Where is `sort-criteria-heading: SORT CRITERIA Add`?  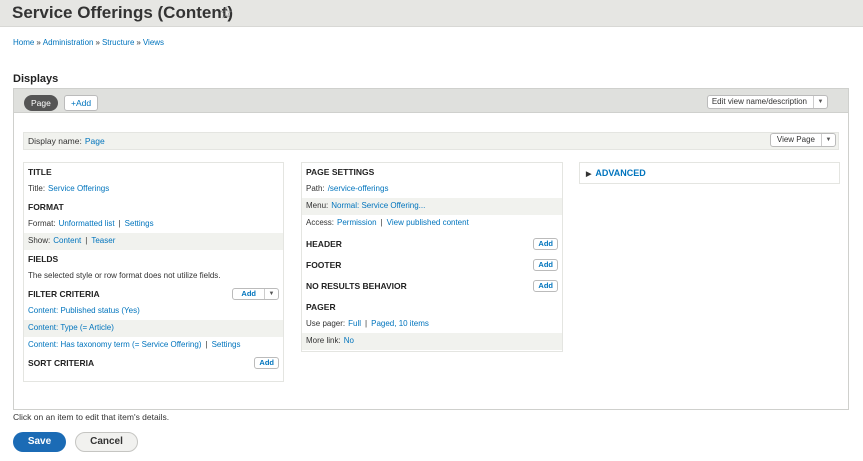 sort-criteria-heading: SORT CRITERIA Add is located at coordinates (153, 363).